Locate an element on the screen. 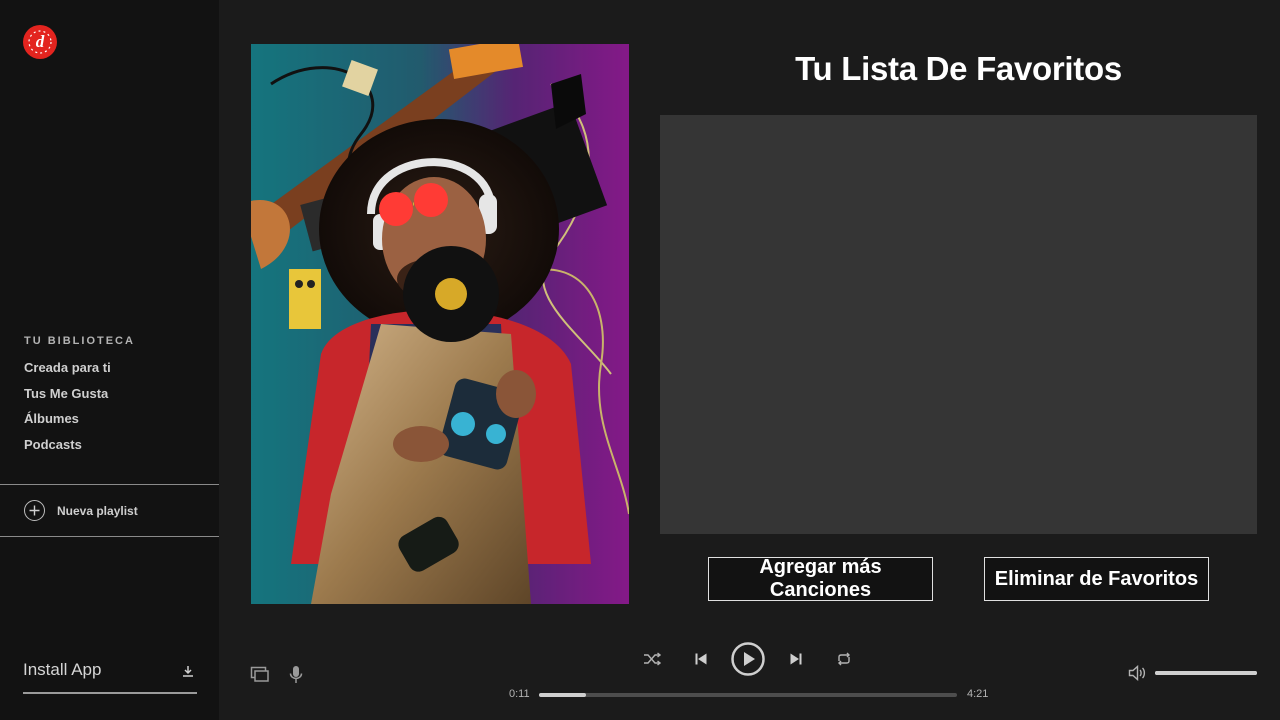  new-playlist-label: Nueva playlist is located at coordinates (97, 510).